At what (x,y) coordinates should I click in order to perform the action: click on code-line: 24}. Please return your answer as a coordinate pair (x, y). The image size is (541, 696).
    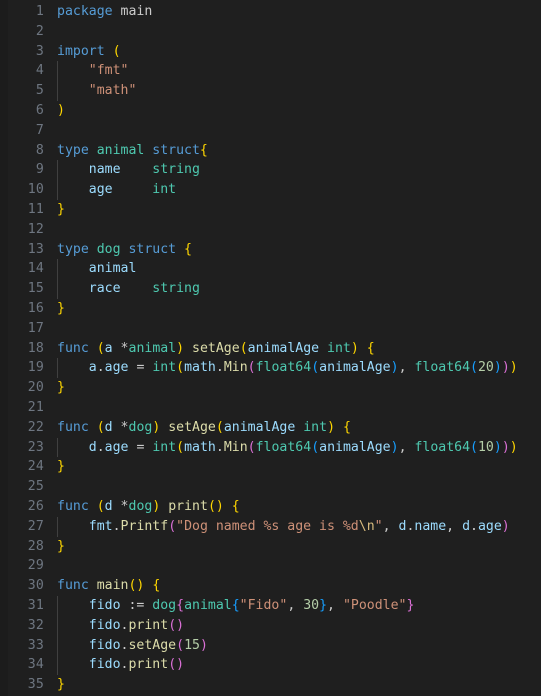
    Looking at the image, I should click on (270, 467).